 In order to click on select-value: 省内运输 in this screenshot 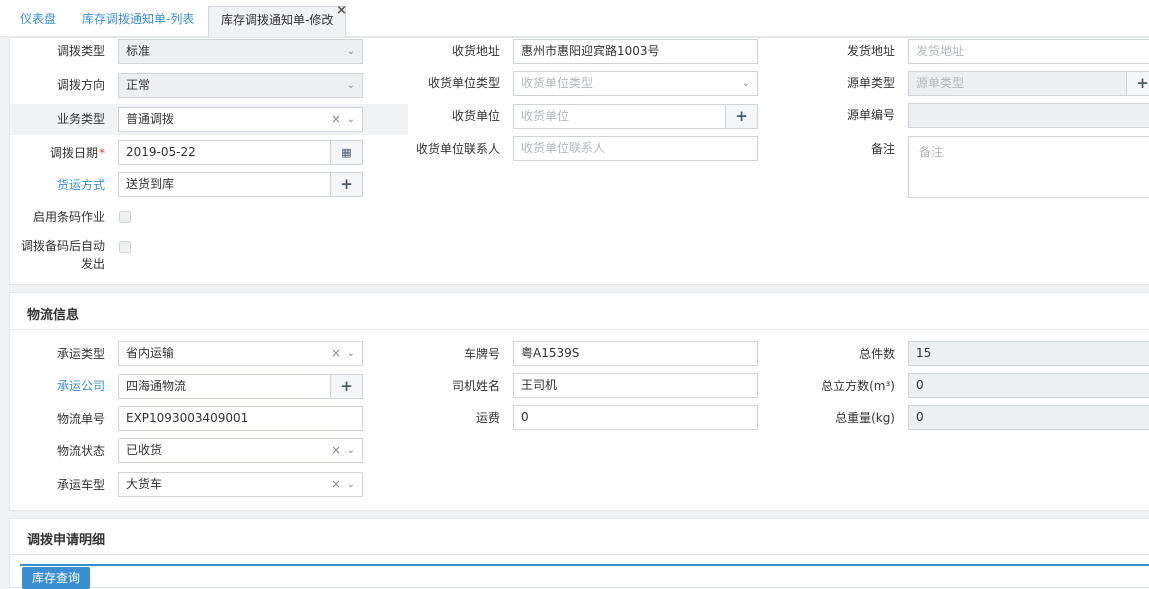, I will do `click(150, 353)`.